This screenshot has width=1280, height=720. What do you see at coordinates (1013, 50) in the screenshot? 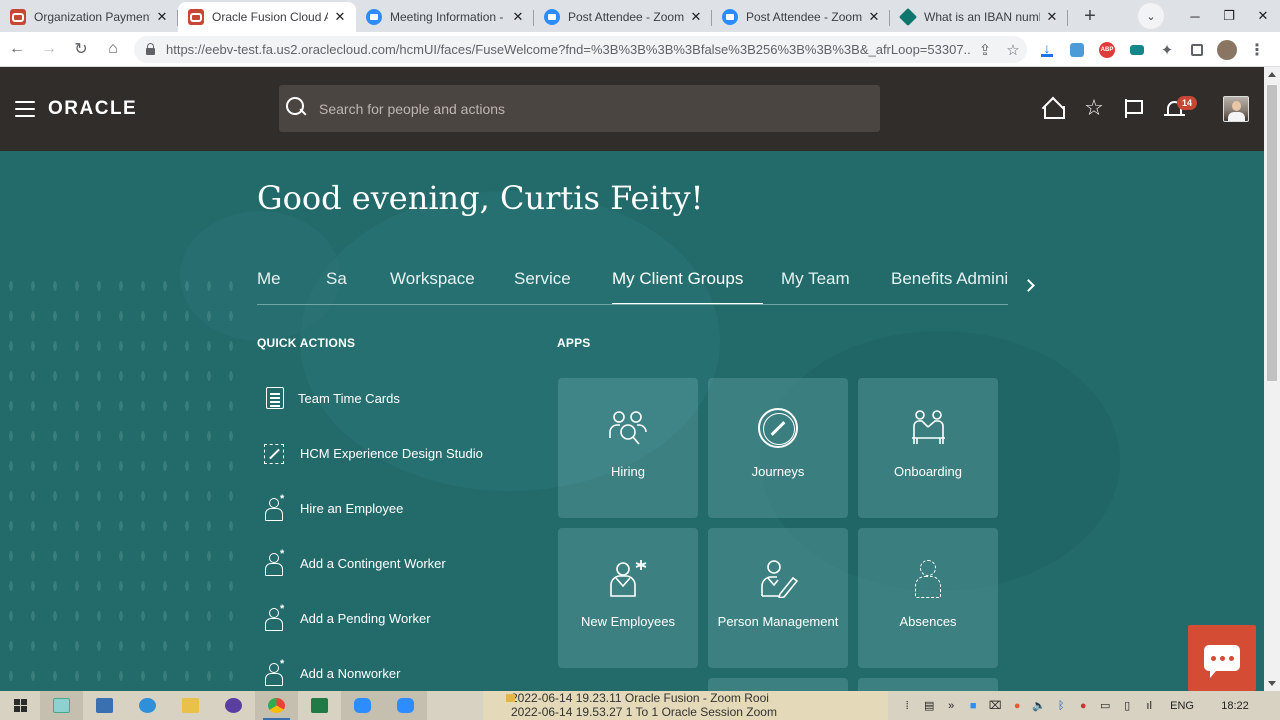
I see `bookmark-star-icon: ☆` at bounding box center [1013, 50].